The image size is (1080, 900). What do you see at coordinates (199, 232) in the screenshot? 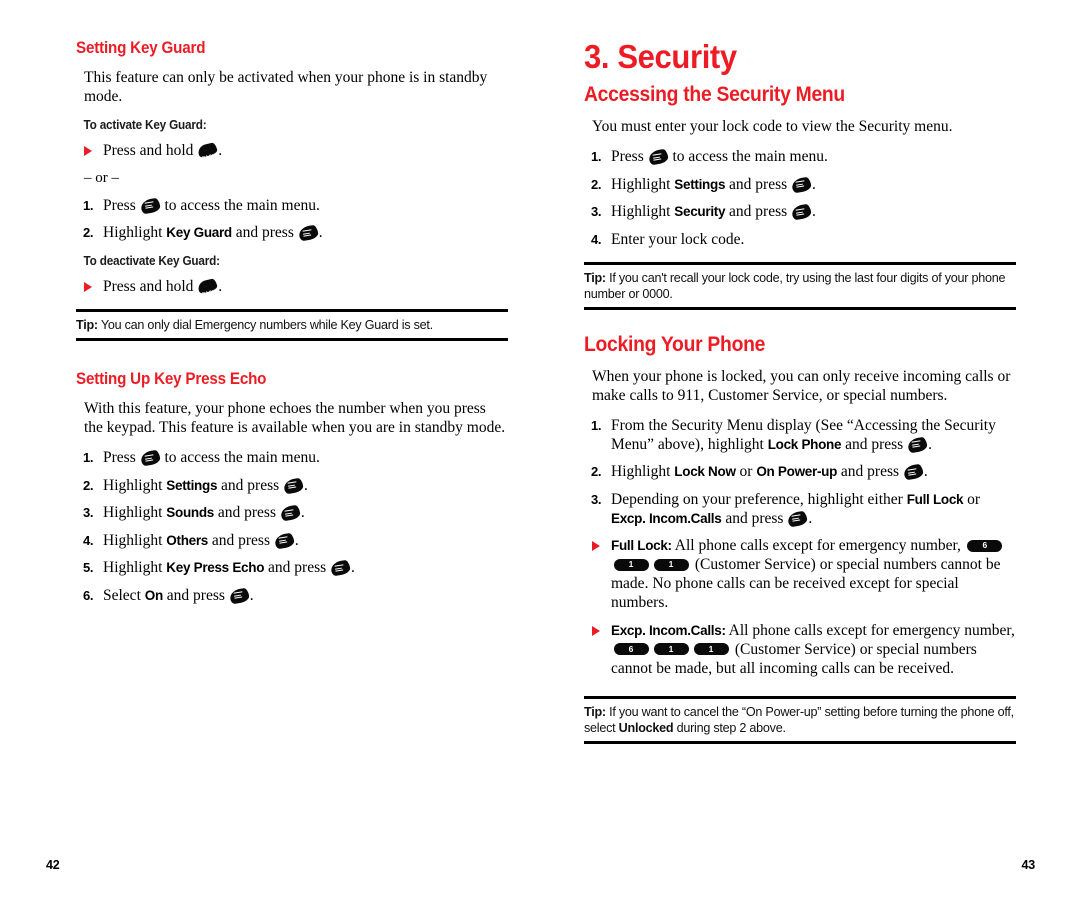
I see `step-bold-term: Key Guard` at bounding box center [199, 232].